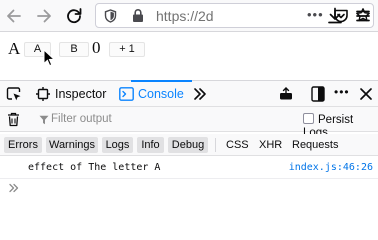 Image resolution: width=378 pixels, height=240 pixels. Describe the element at coordinates (94, 167) in the screenshot. I see `log-message: effect of The letter A` at that location.